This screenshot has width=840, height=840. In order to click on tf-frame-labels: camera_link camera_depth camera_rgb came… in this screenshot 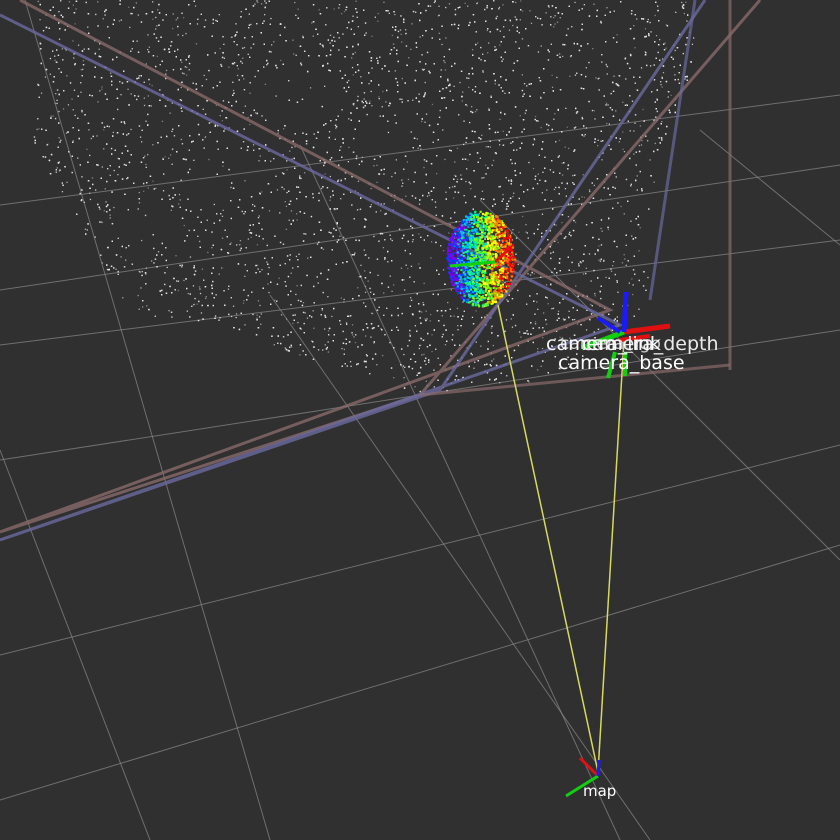, I will do `click(632, 566)`.